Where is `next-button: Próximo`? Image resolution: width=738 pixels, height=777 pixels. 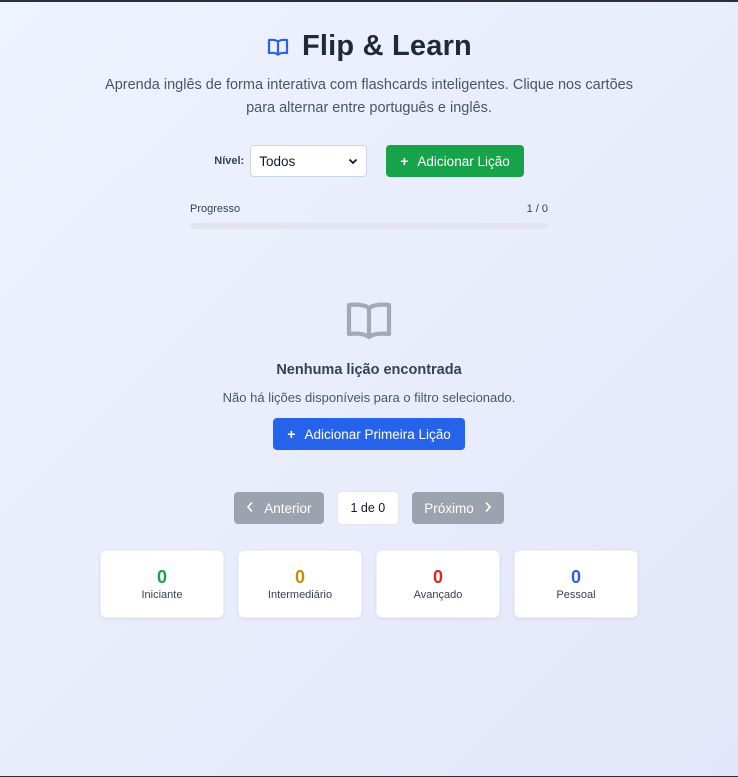 next-button: Próximo is located at coordinates (458, 508).